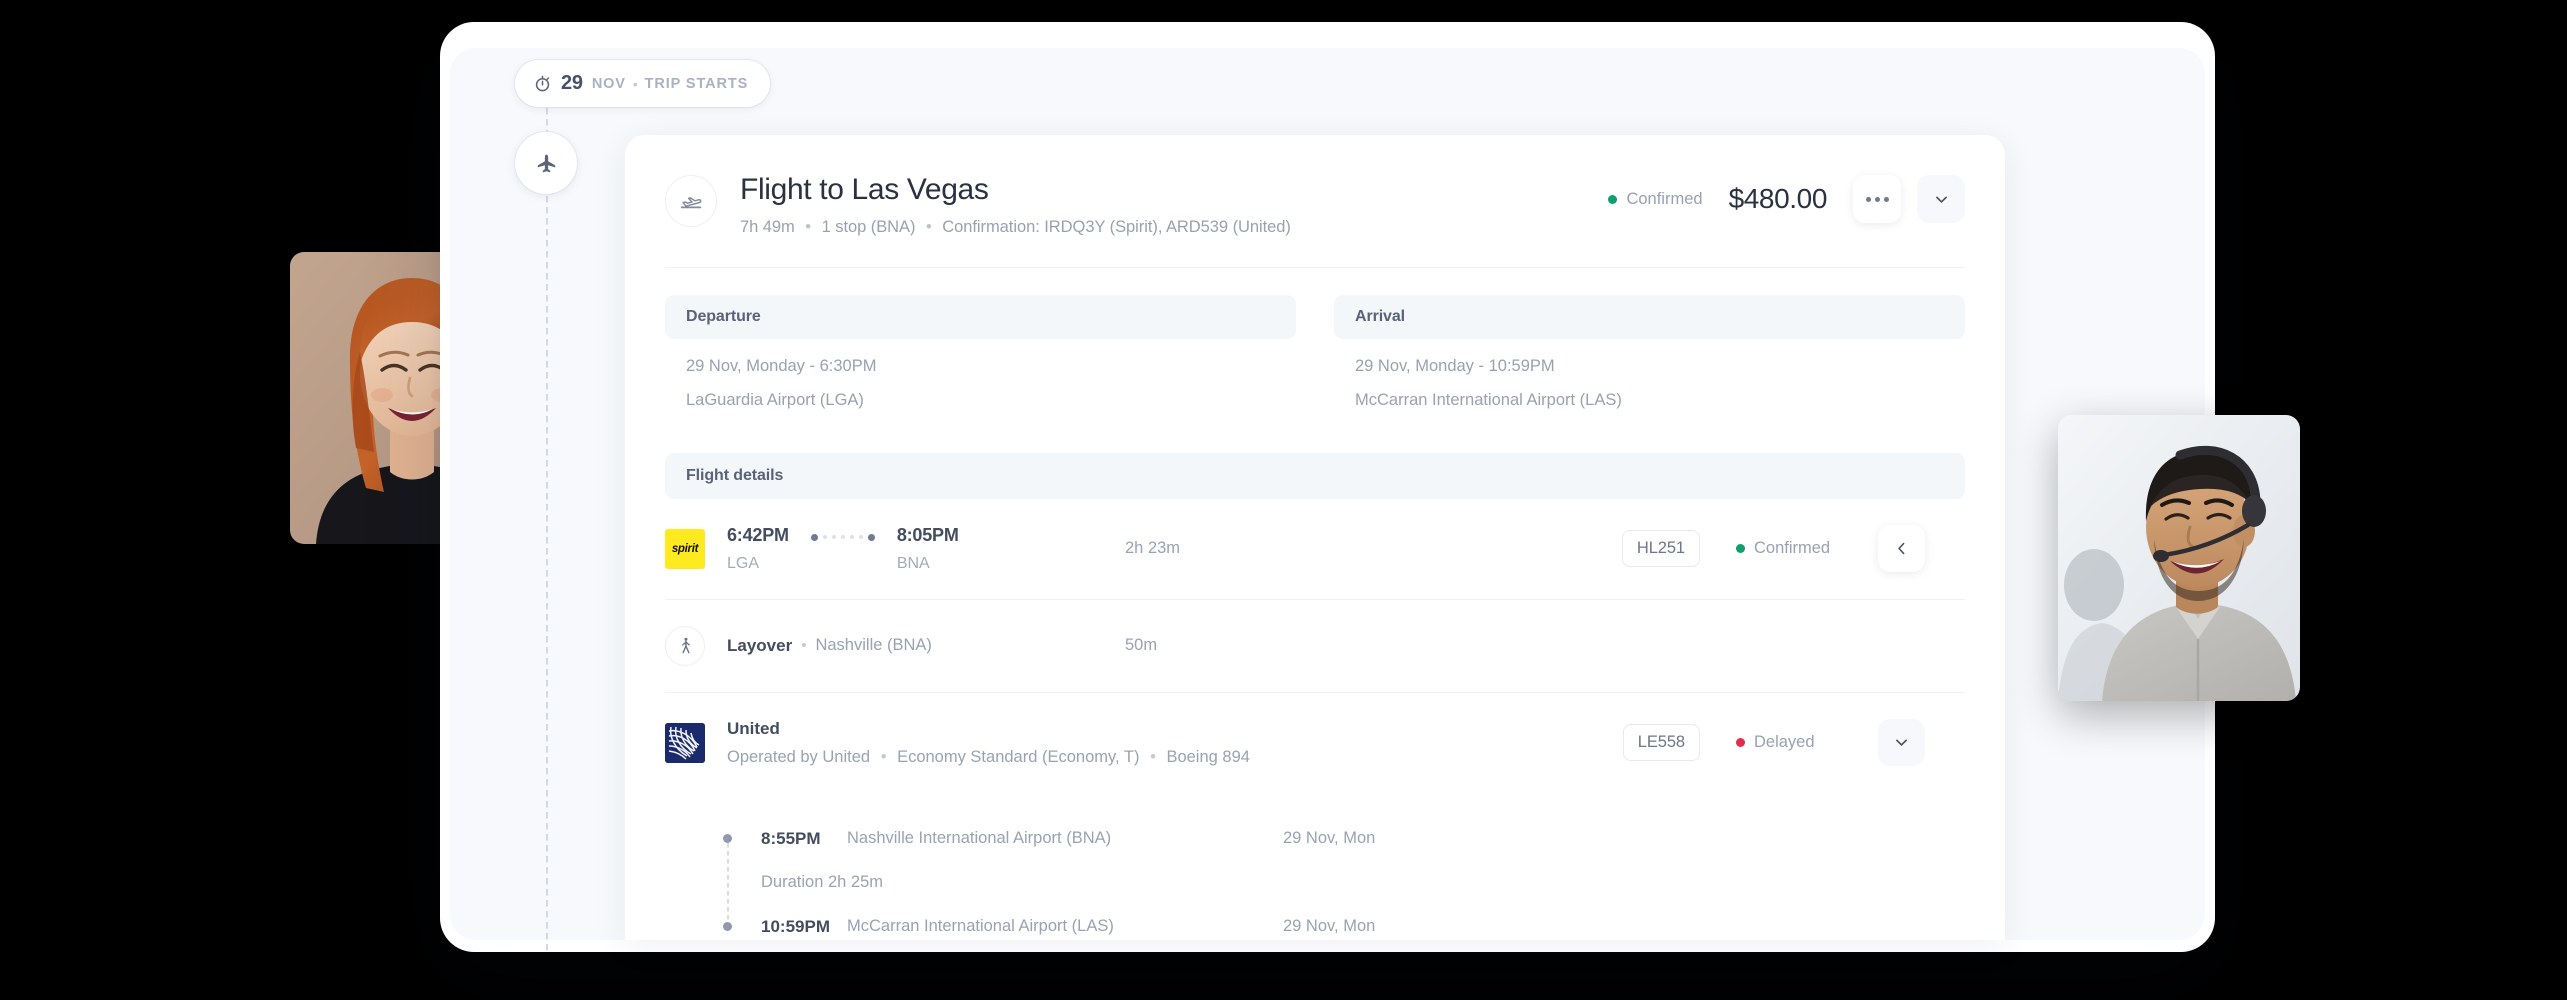  What do you see at coordinates (1778, 198) in the screenshot?
I see `flight-price: $480.00` at bounding box center [1778, 198].